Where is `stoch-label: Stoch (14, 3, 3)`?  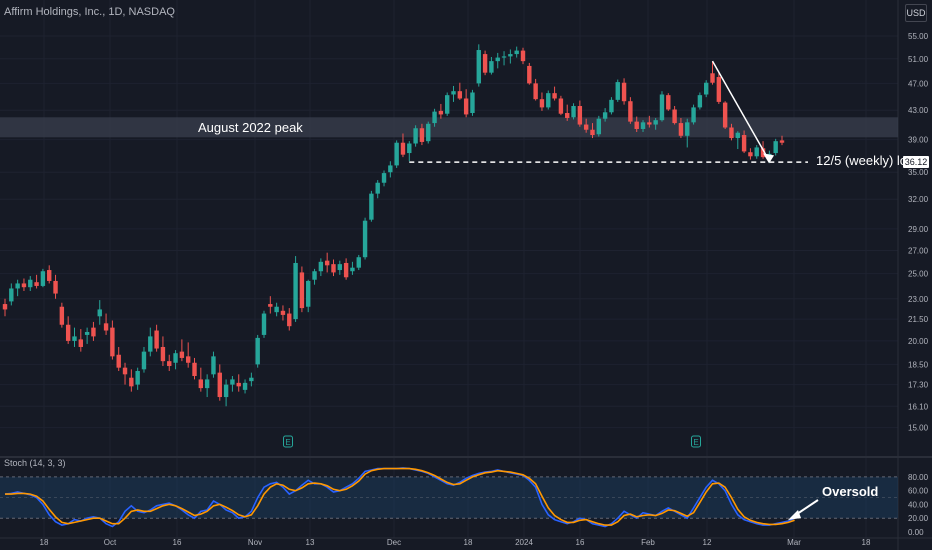 stoch-label: Stoch (14, 3, 3) is located at coordinates (35, 463).